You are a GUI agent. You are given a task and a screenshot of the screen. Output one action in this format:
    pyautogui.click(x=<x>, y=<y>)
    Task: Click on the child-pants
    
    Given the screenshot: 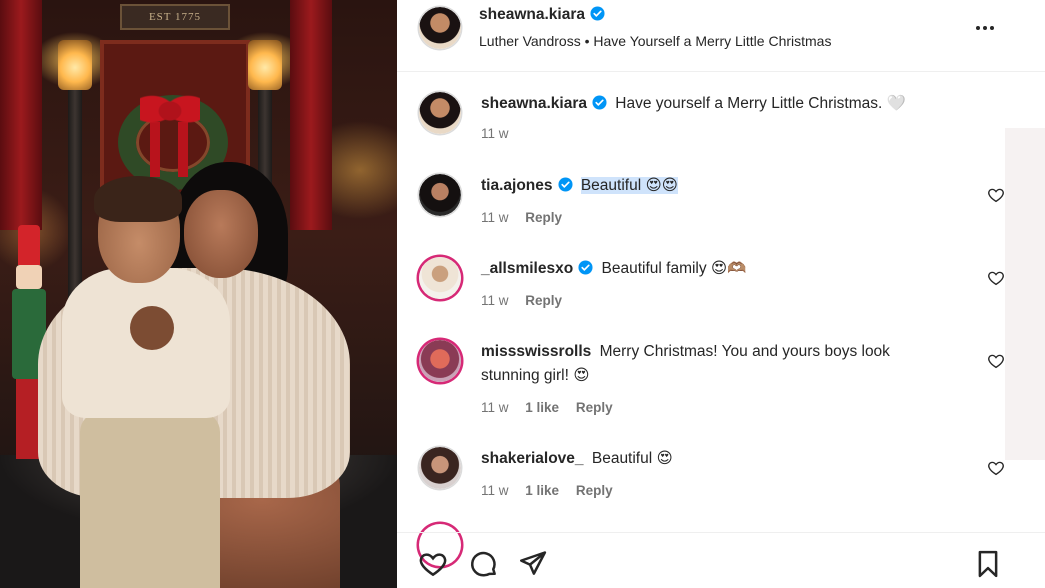 What is the action you would take?
    pyautogui.click(x=150, y=500)
    